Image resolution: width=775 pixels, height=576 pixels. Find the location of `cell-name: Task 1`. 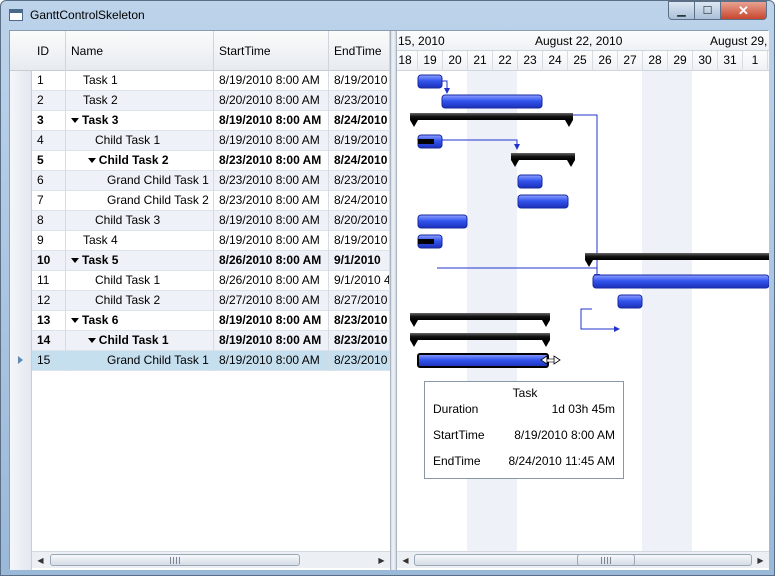

cell-name: Task 1 is located at coordinates (140, 81).